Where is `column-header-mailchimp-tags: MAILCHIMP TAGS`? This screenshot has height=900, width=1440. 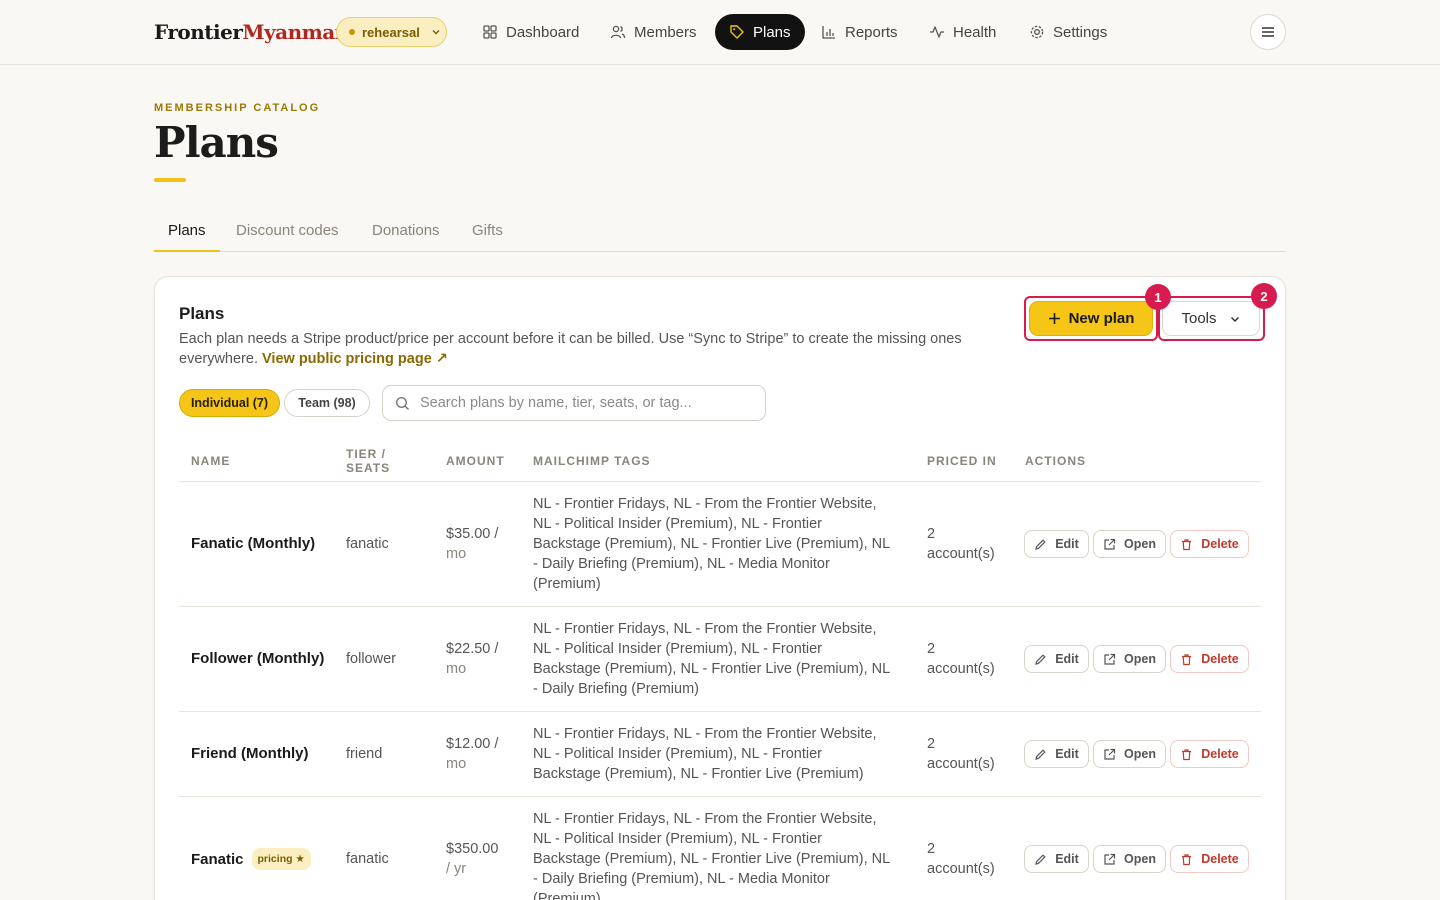 column-header-mailchimp-tags: MAILCHIMP TAGS is located at coordinates (592, 461).